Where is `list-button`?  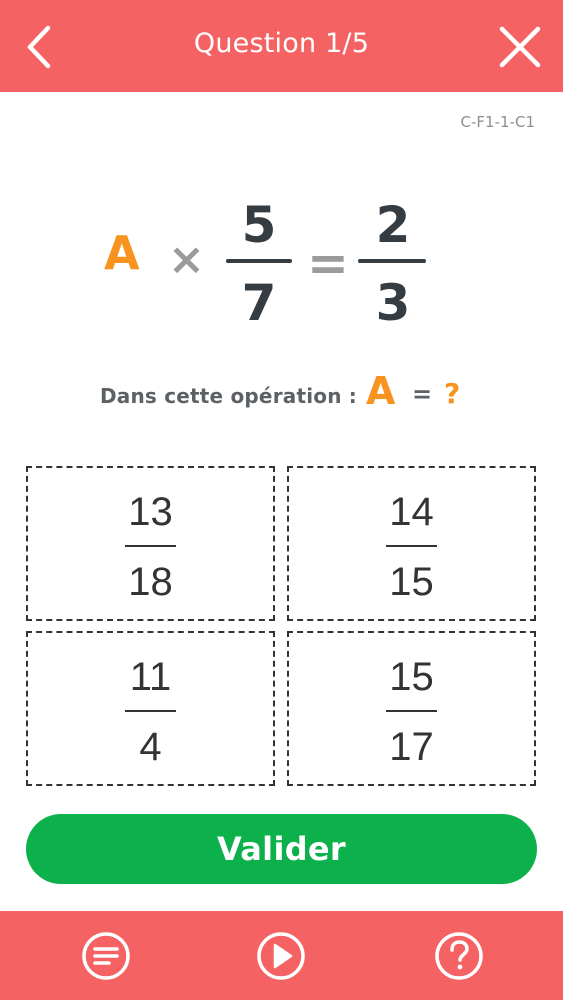
list-button is located at coordinates (106, 956).